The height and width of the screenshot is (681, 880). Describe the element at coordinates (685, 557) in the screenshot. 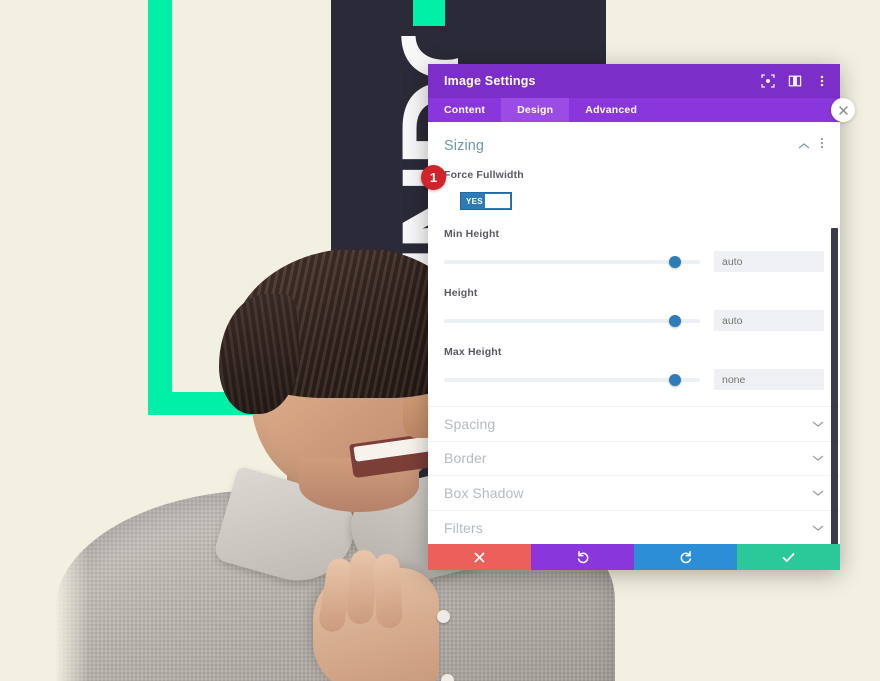

I see `redo-button` at that location.